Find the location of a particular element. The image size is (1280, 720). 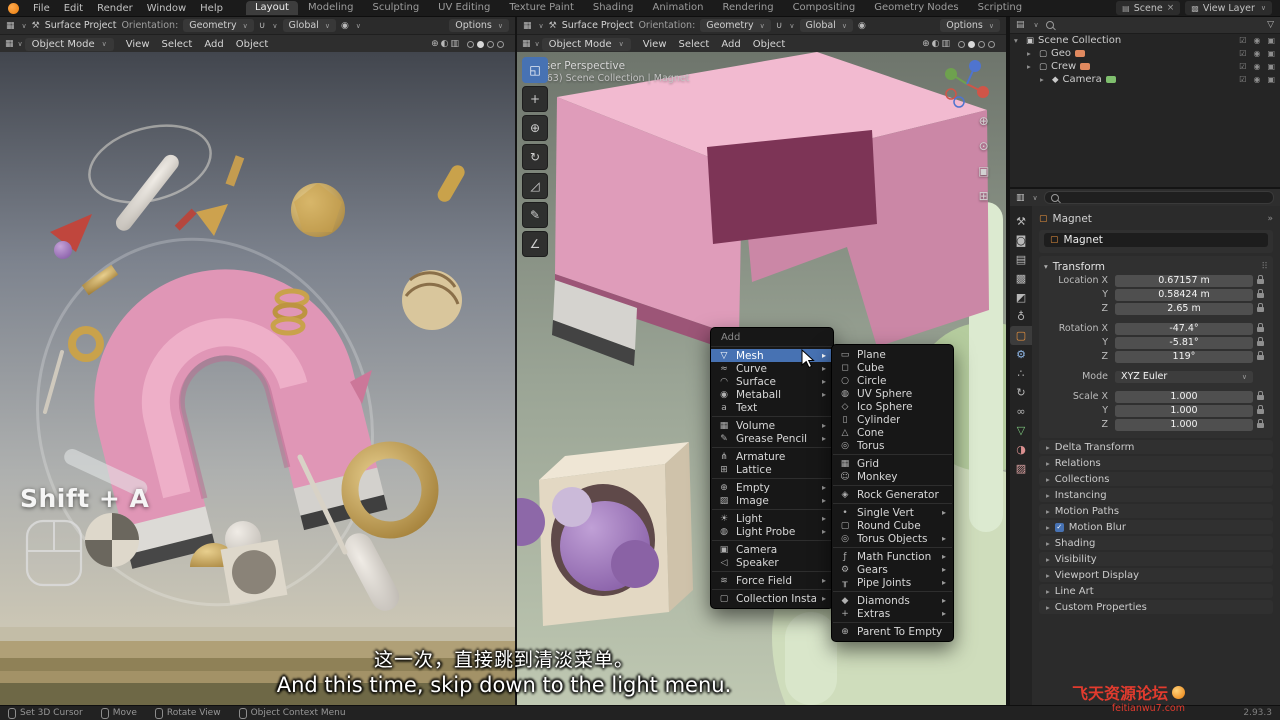

rotation-mode-dropdown: XYZ Euler ∨ is located at coordinates (1184, 376).